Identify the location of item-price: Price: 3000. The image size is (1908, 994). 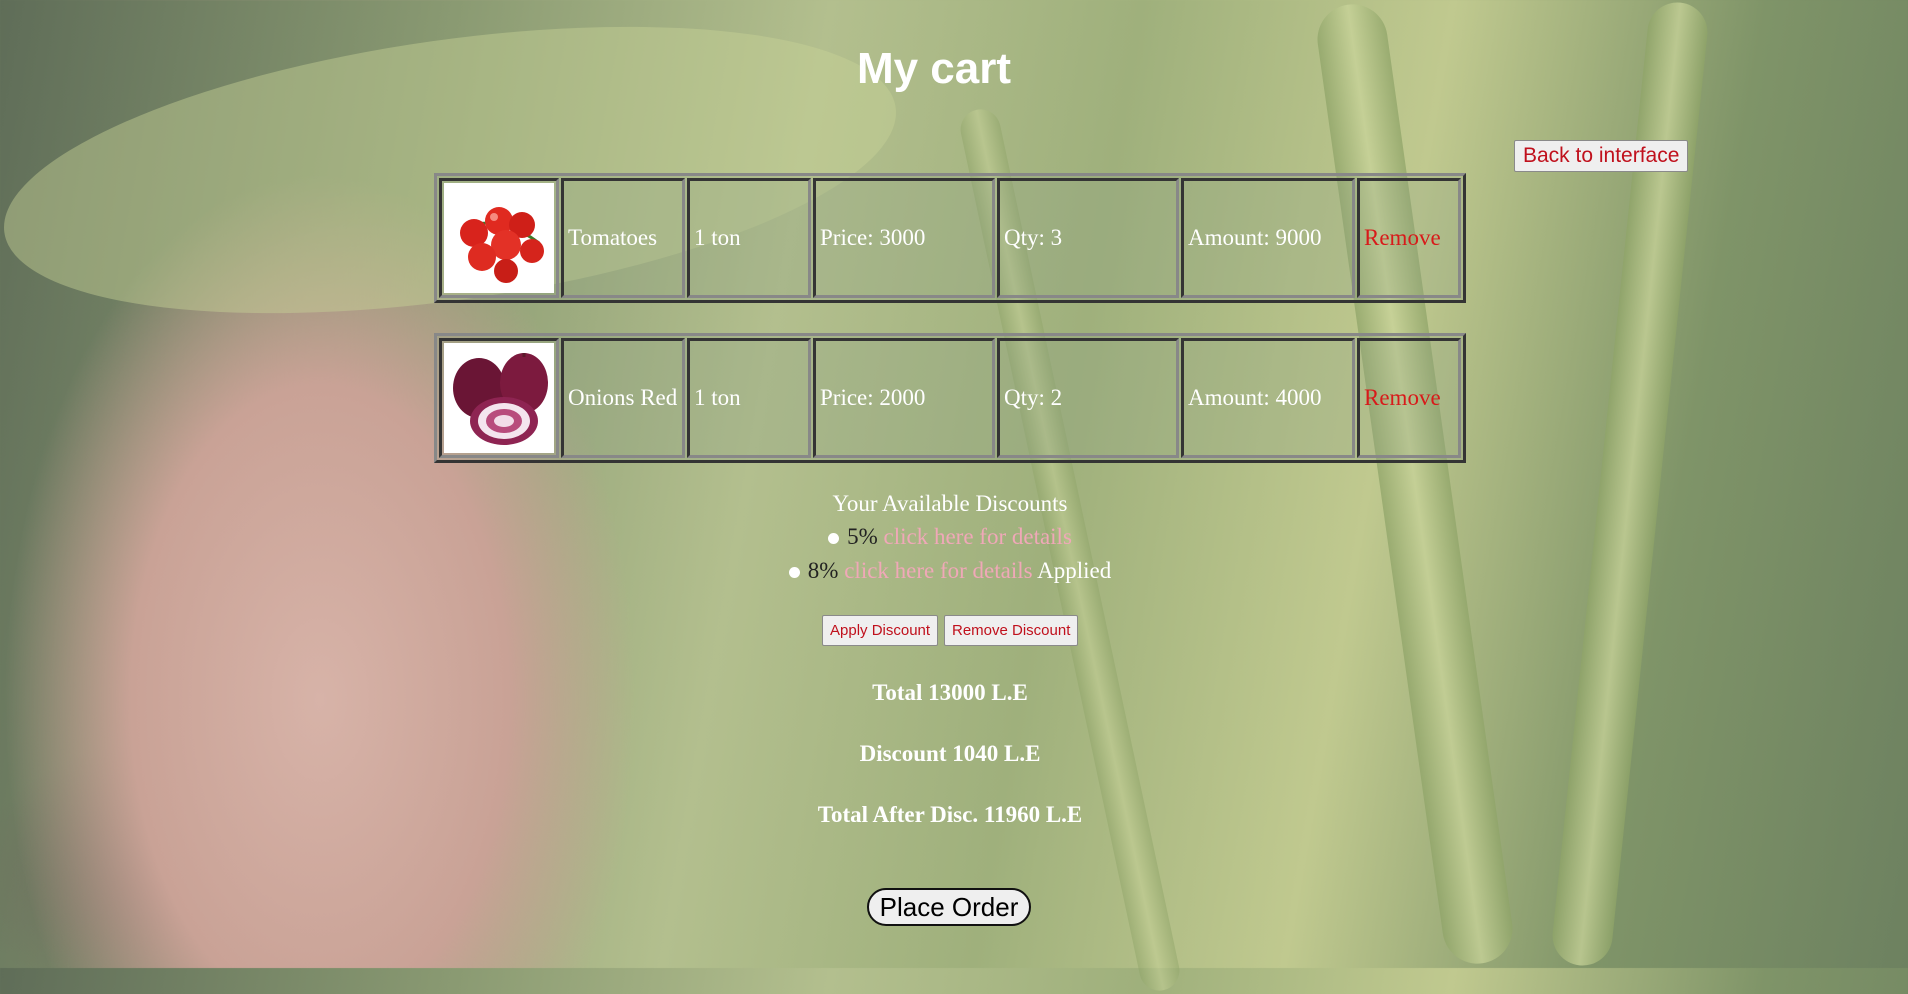
(904, 238).